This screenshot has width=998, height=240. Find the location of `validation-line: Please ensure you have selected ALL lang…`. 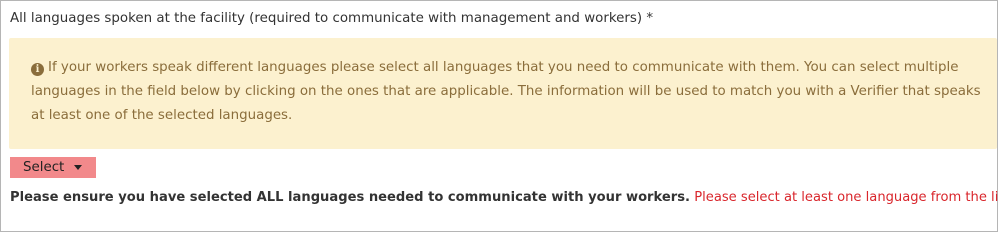

validation-line: Please ensure you have selected ALL lang… is located at coordinates (504, 198).